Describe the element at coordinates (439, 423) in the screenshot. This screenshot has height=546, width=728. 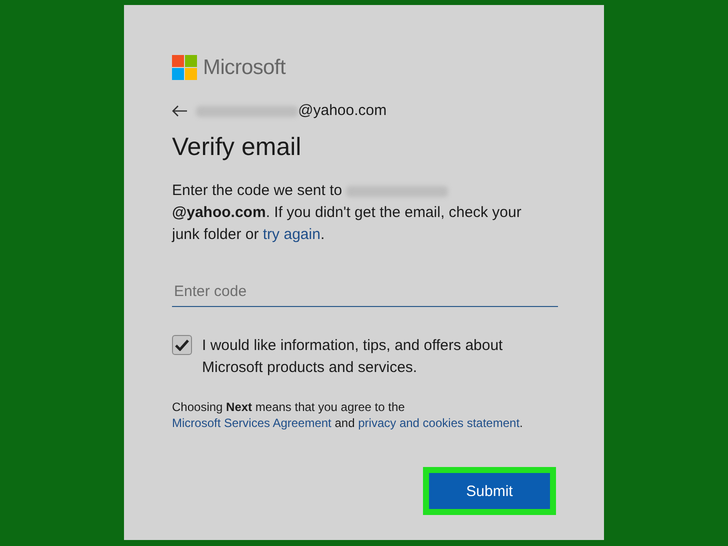
I see `link: privacy and cookies statement` at that location.